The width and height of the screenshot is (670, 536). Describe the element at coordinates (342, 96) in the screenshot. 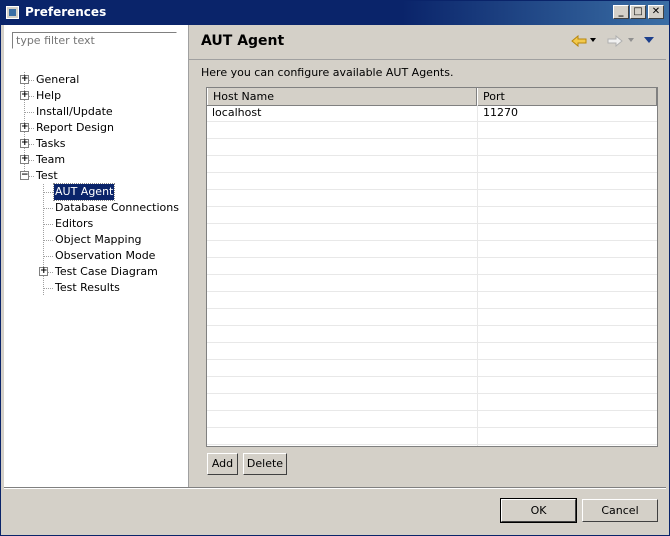

I see `column-header-host-name: Host Name` at that location.